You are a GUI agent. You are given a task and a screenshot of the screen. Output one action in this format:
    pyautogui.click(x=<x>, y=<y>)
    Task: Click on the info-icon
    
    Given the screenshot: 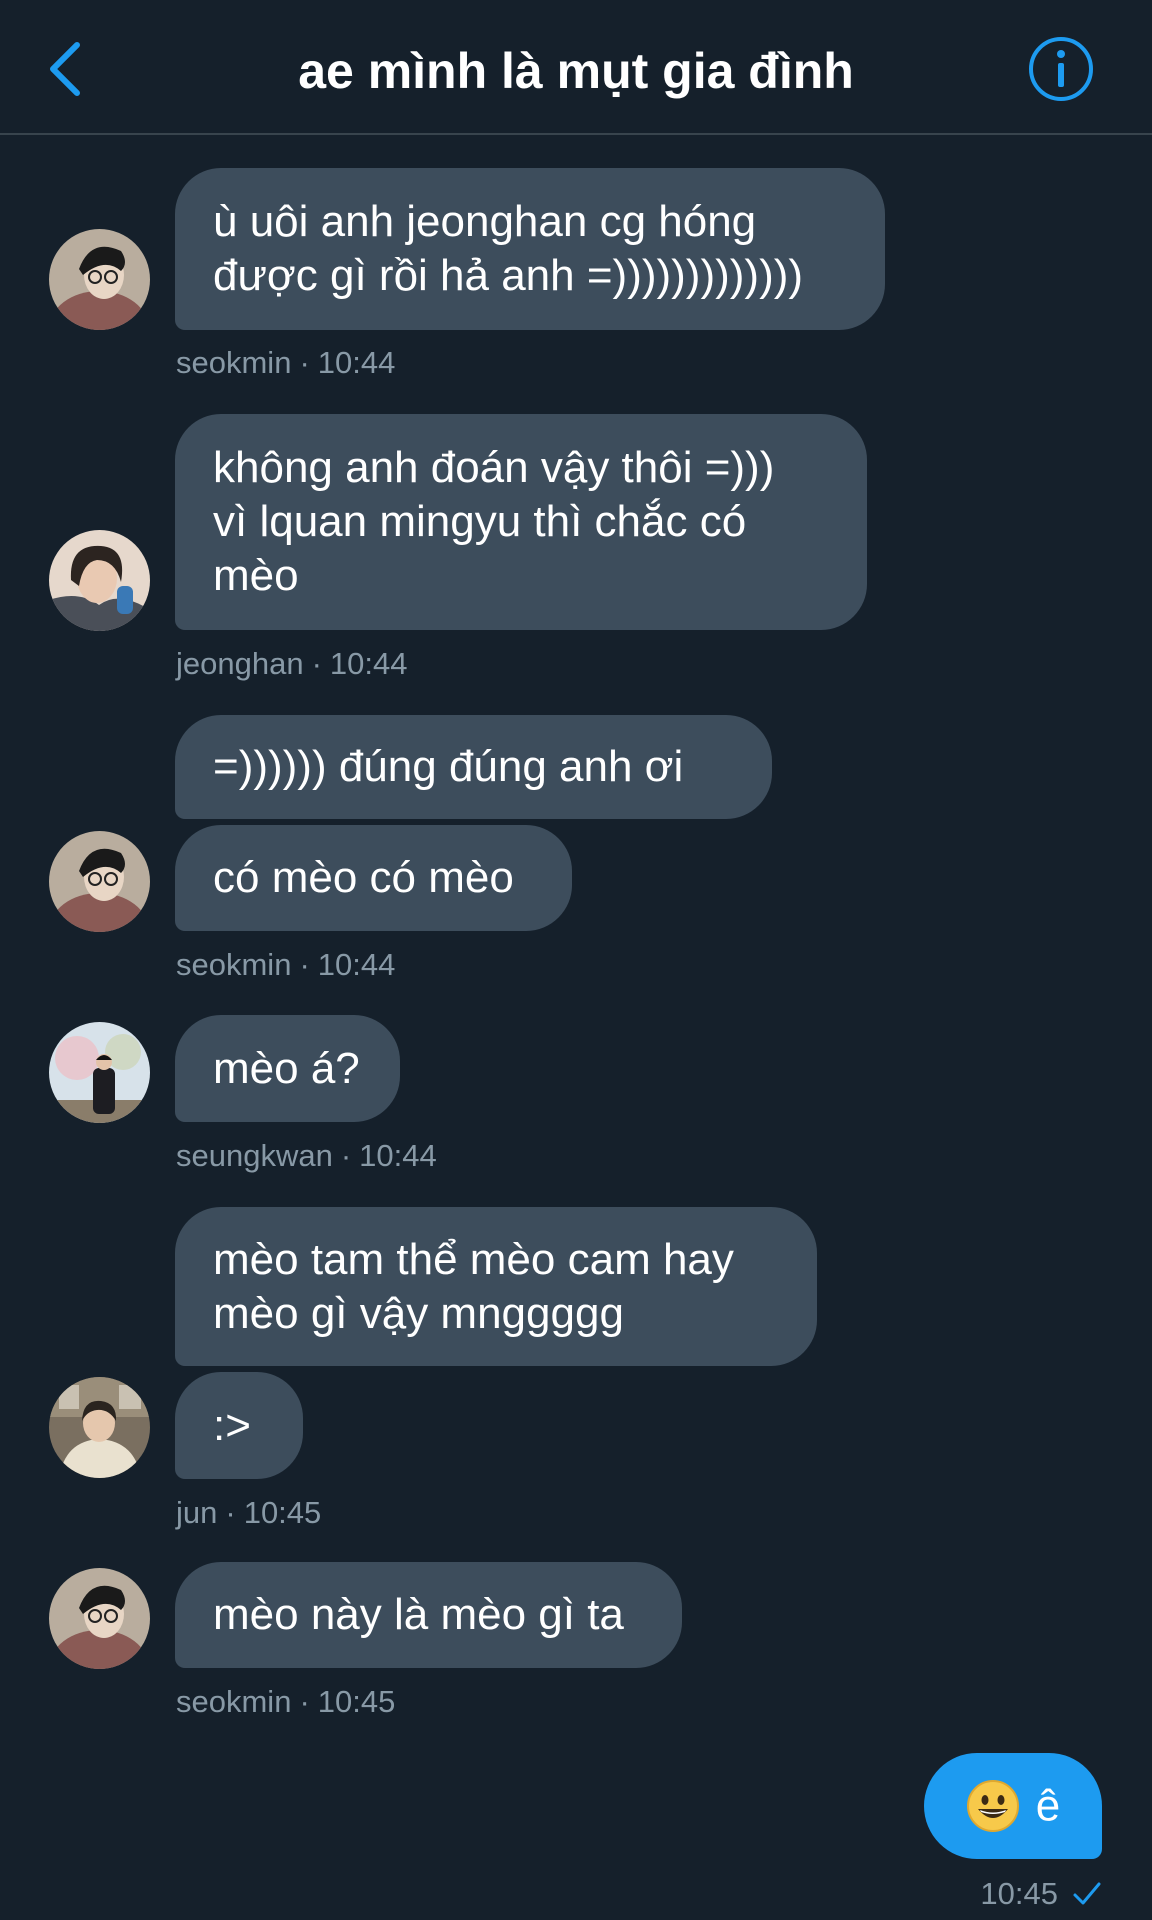 What is the action you would take?
    pyautogui.click(x=1061, y=69)
    